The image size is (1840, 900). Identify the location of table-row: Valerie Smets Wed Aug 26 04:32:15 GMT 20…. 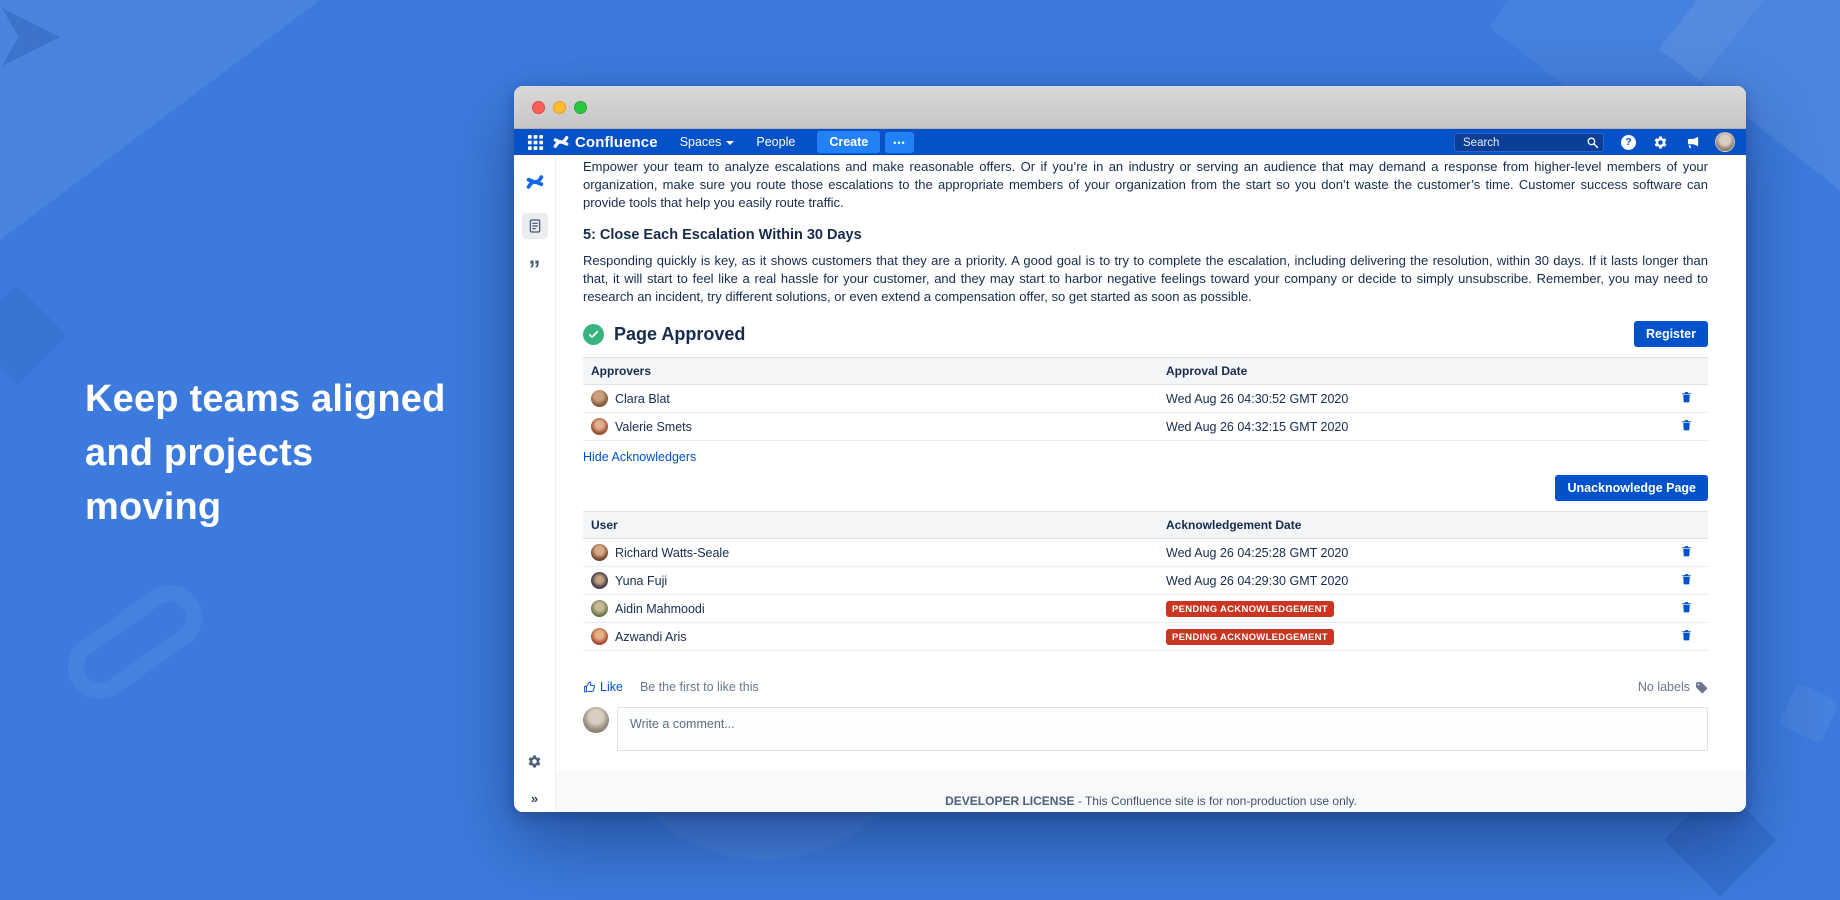
(1145, 426).